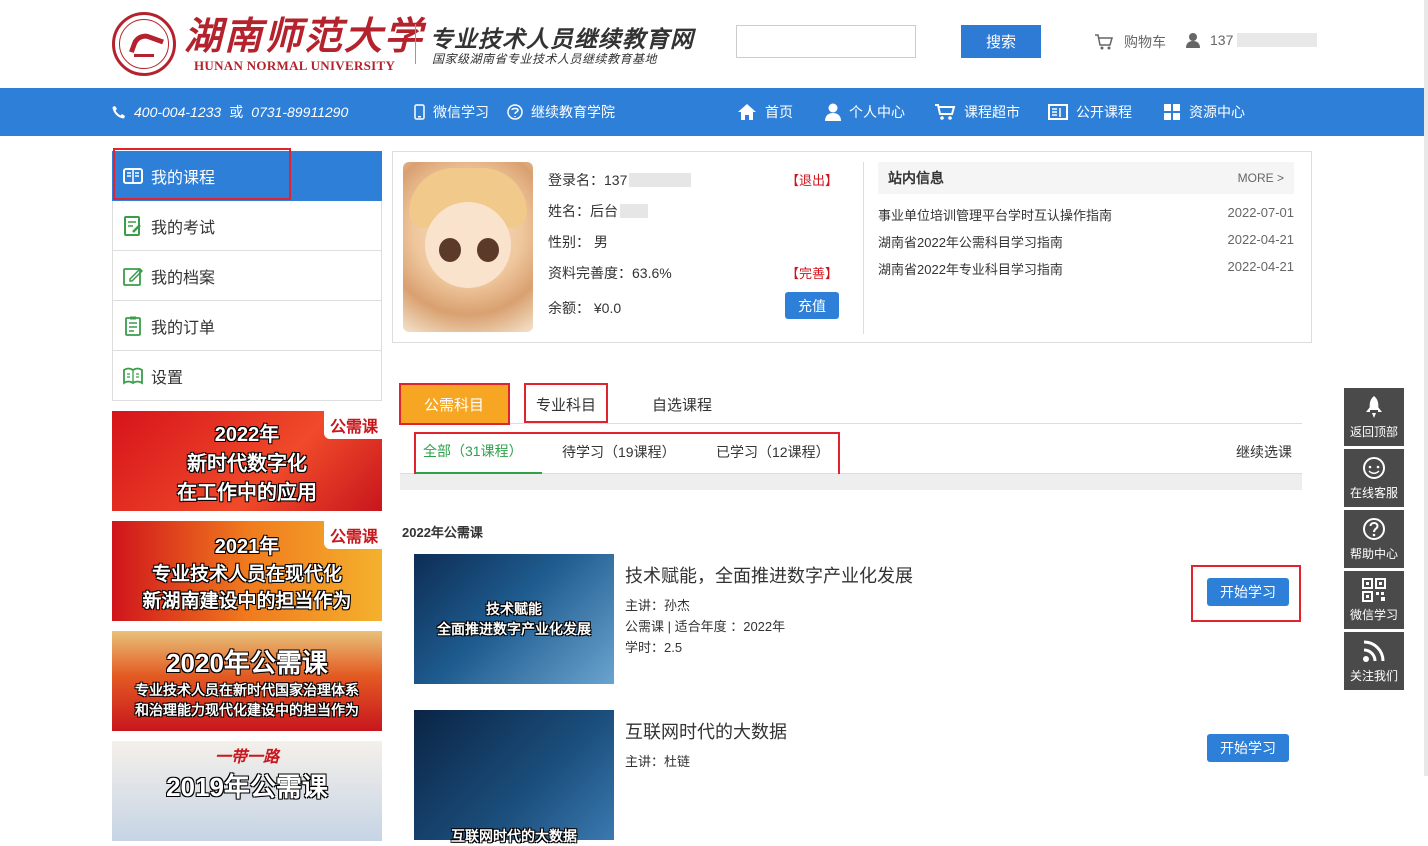 This screenshot has height=846, width=1428. Describe the element at coordinates (1193, 40) in the screenshot. I see `user-icon` at that location.